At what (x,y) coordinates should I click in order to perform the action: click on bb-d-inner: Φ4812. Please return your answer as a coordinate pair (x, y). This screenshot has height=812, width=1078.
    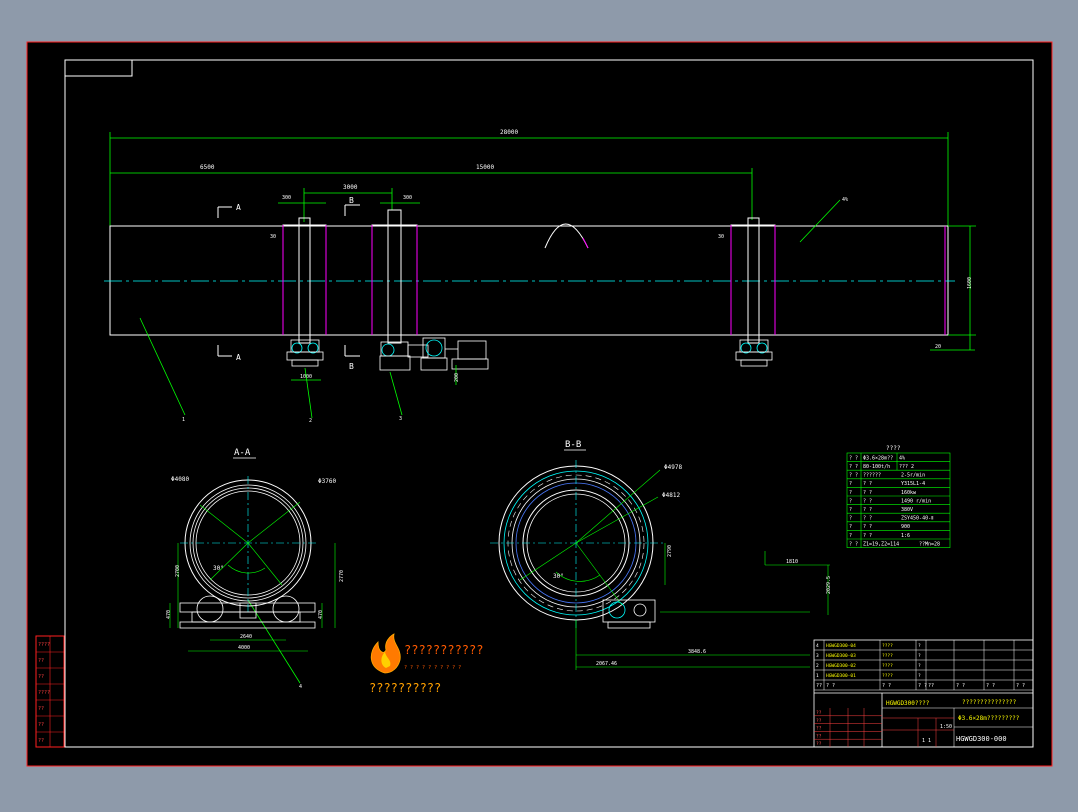
    Looking at the image, I should click on (671, 495).